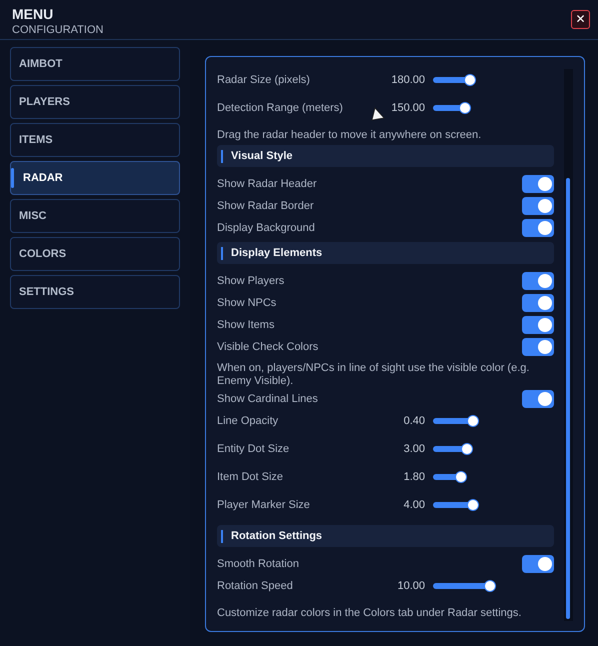 This screenshot has width=598, height=646. I want to click on setting-label: Show Cardinal Lines, so click(267, 399).